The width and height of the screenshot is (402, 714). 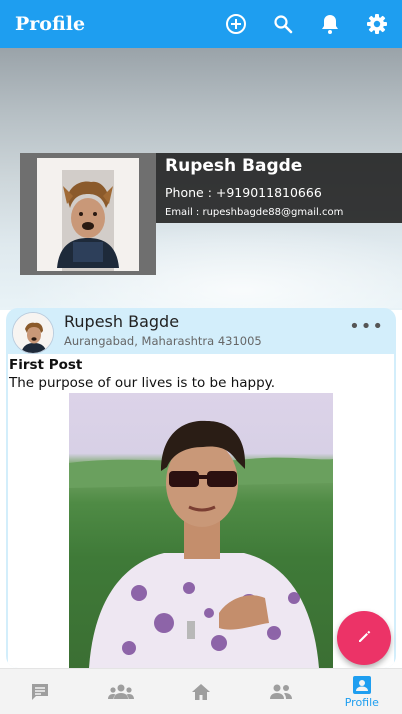 What do you see at coordinates (33, 333) in the screenshot?
I see `post-author-avatar` at bounding box center [33, 333].